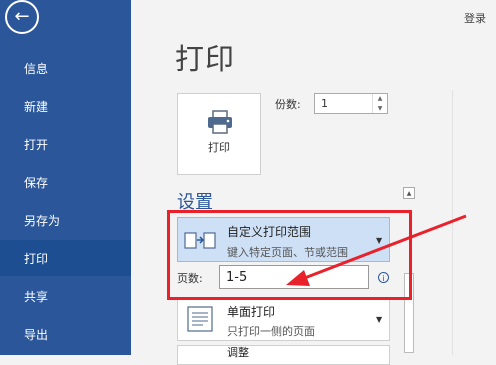 The image size is (496, 365). What do you see at coordinates (65, 296) in the screenshot?
I see `sidebar-item-share: 共享` at bounding box center [65, 296].